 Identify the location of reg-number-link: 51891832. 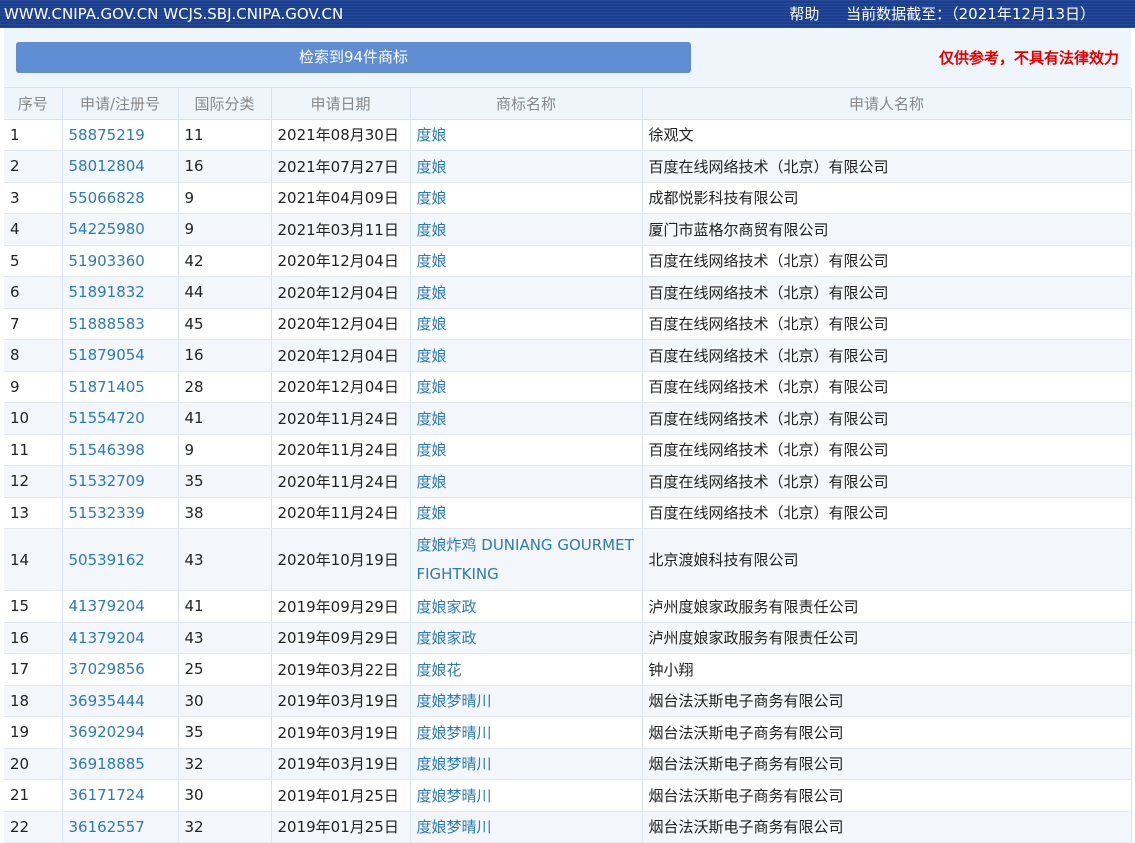
(120, 292).